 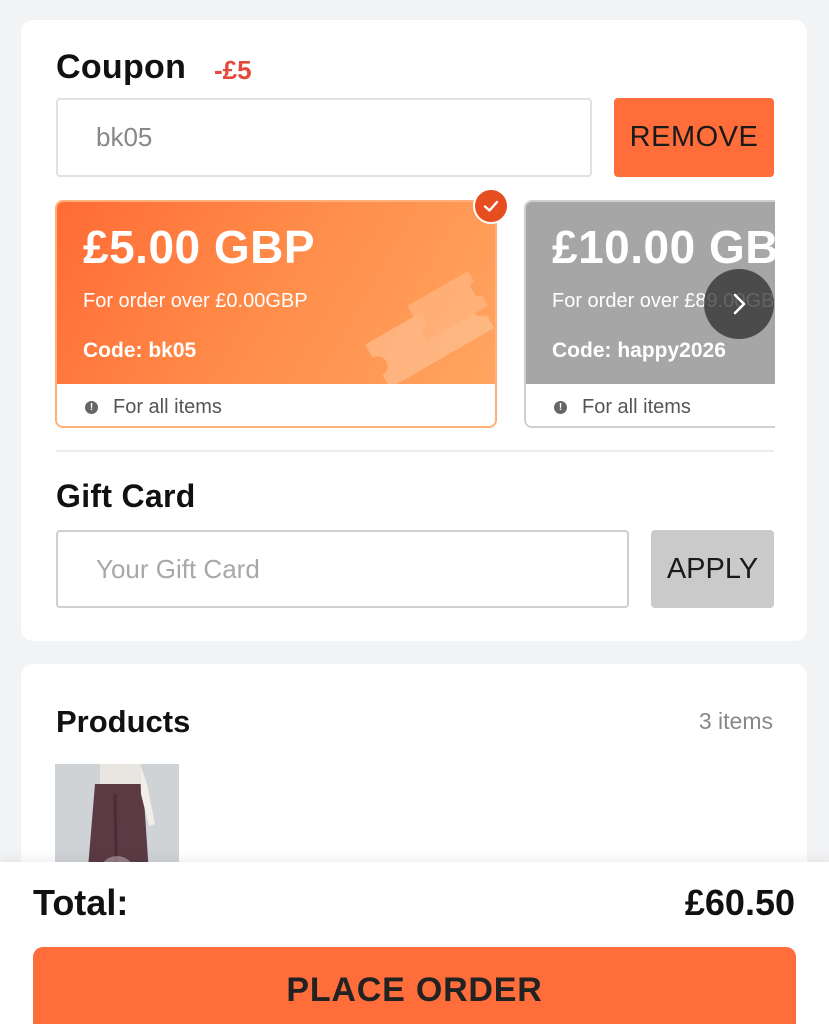 What do you see at coordinates (491, 206) in the screenshot?
I see `check-icon` at bounding box center [491, 206].